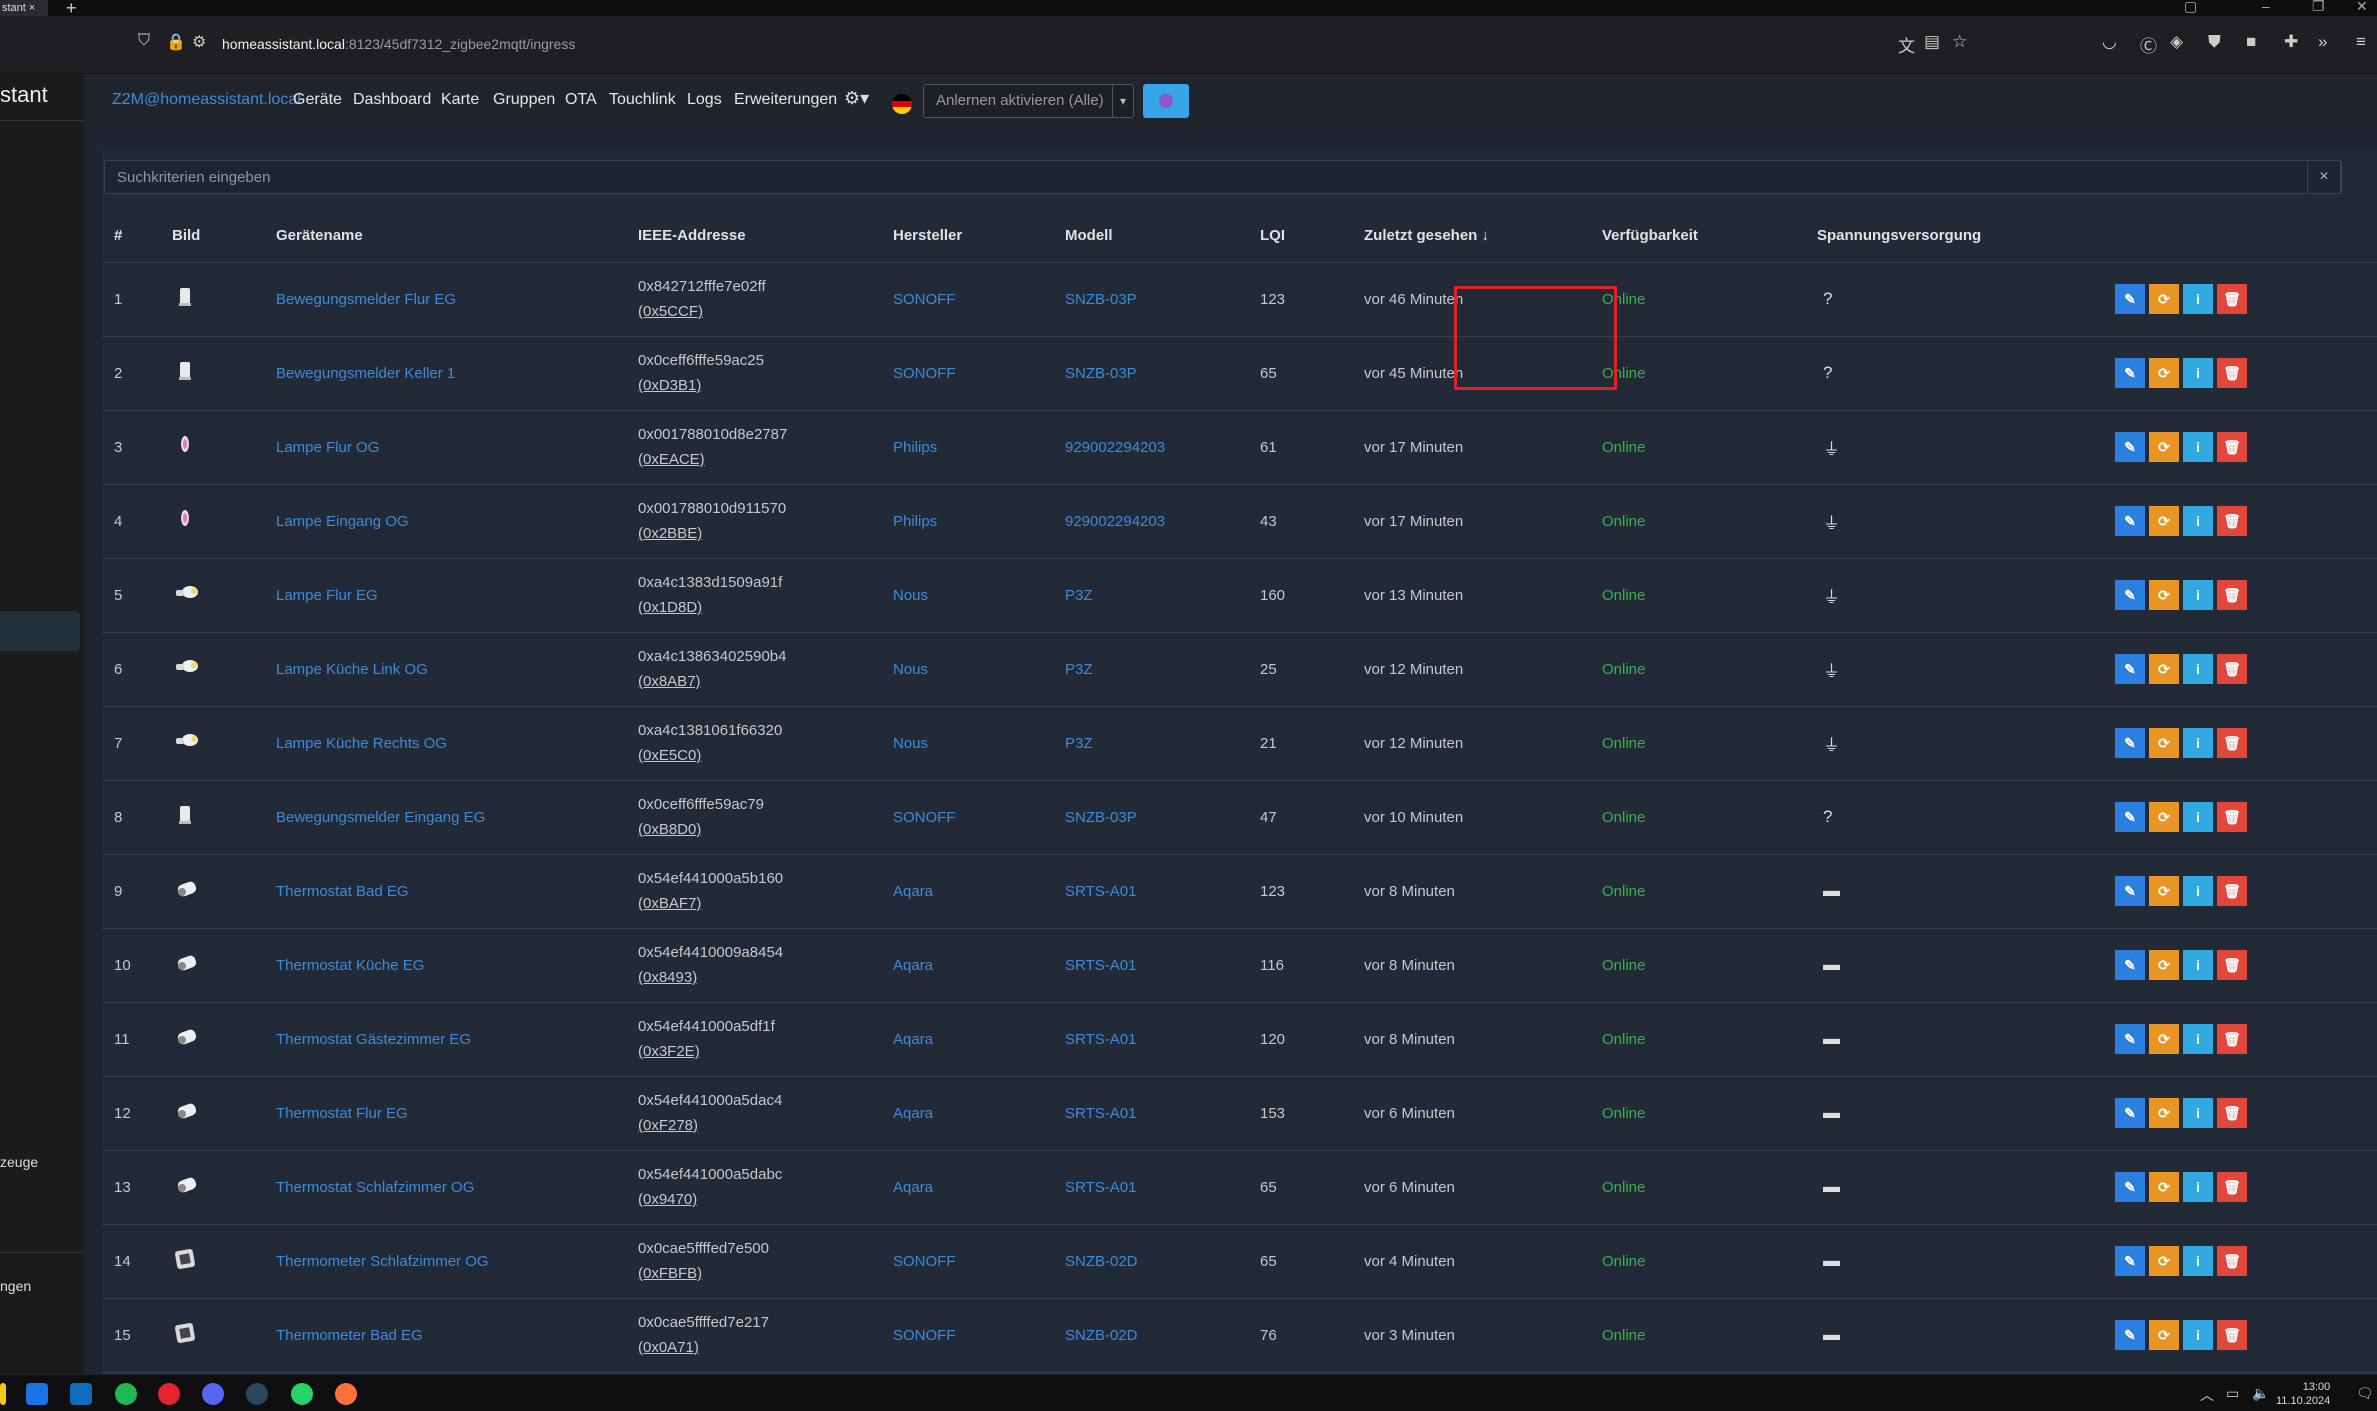 The image size is (2377, 1411). I want to click on whatsapp-icon, so click(302, 1394).